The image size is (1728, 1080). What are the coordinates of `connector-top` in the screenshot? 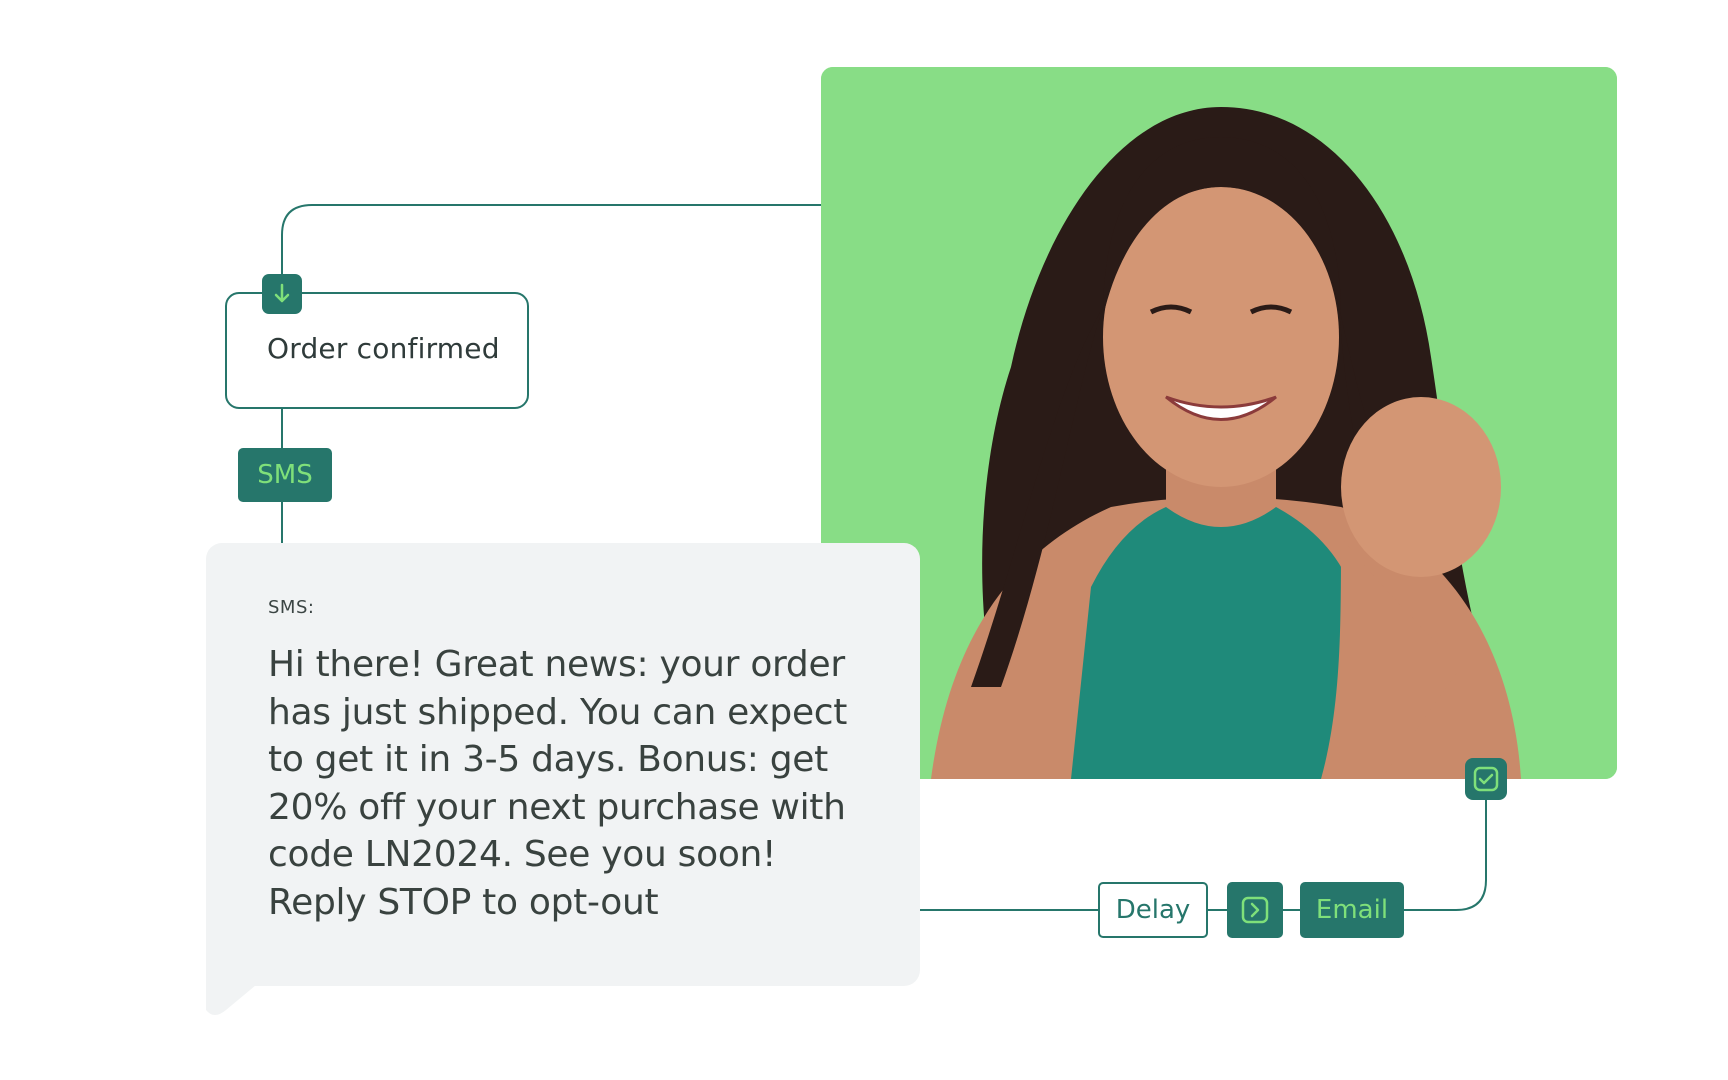 It's located at (551, 248).